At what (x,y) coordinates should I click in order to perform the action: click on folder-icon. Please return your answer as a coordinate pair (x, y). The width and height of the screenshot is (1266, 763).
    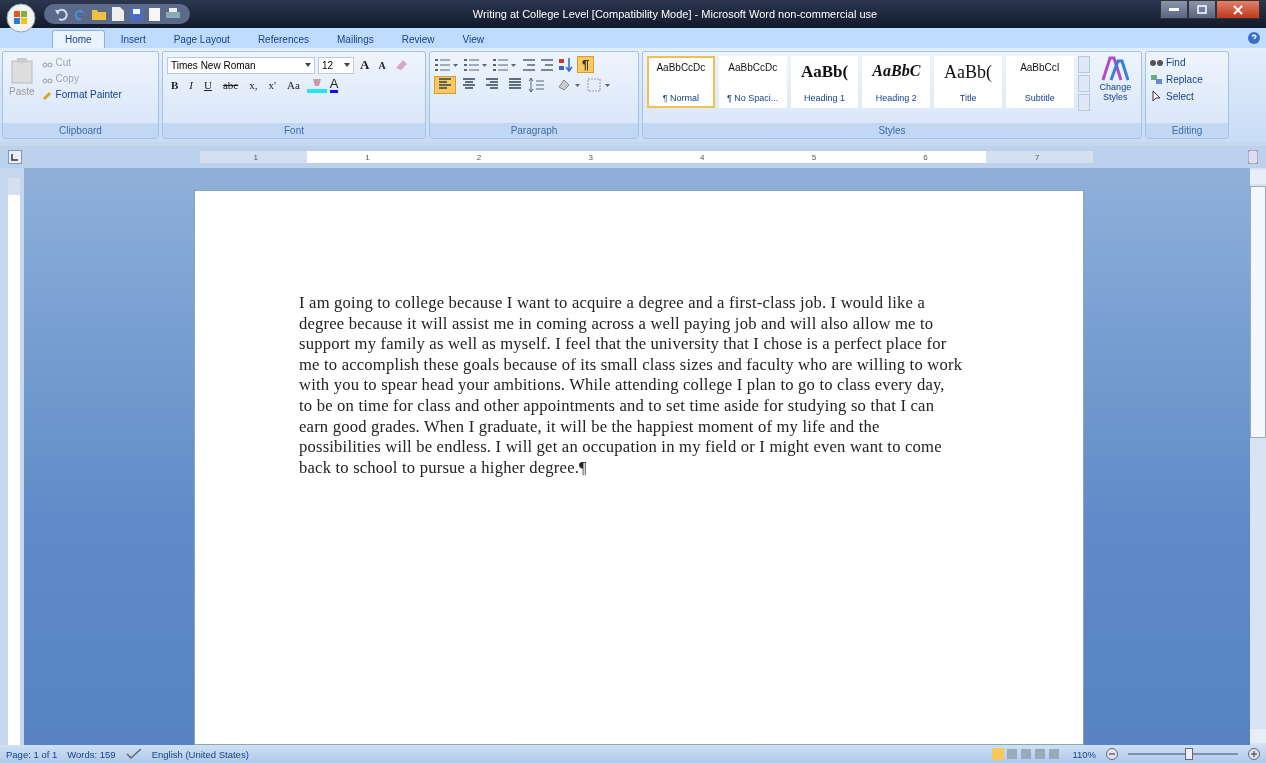
    Looking at the image, I should click on (99, 14).